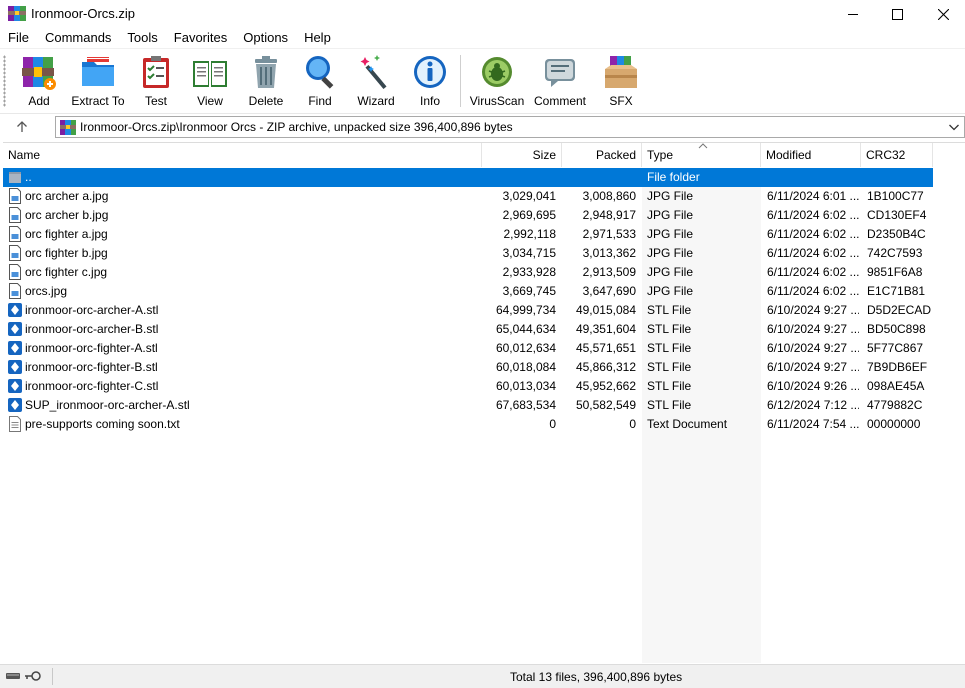 The width and height of the screenshot is (965, 688). I want to click on cell-packed: 3,013,362, so click(609, 253).